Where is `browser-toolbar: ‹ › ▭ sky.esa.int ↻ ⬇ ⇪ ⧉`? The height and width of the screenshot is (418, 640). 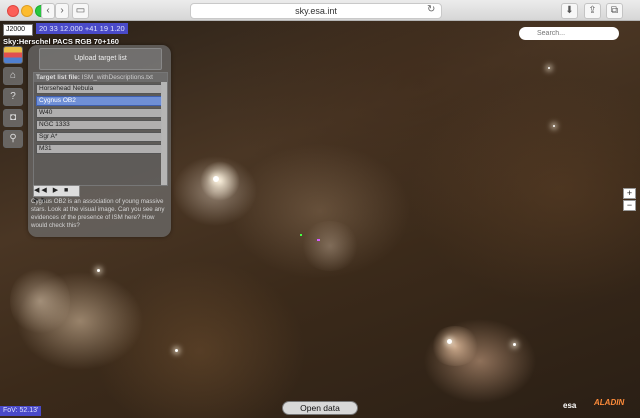 browser-toolbar: ‹ › ▭ sky.esa.int ↻ ⬇ ⇪ ⧉ is located at coordinates (320, 10).